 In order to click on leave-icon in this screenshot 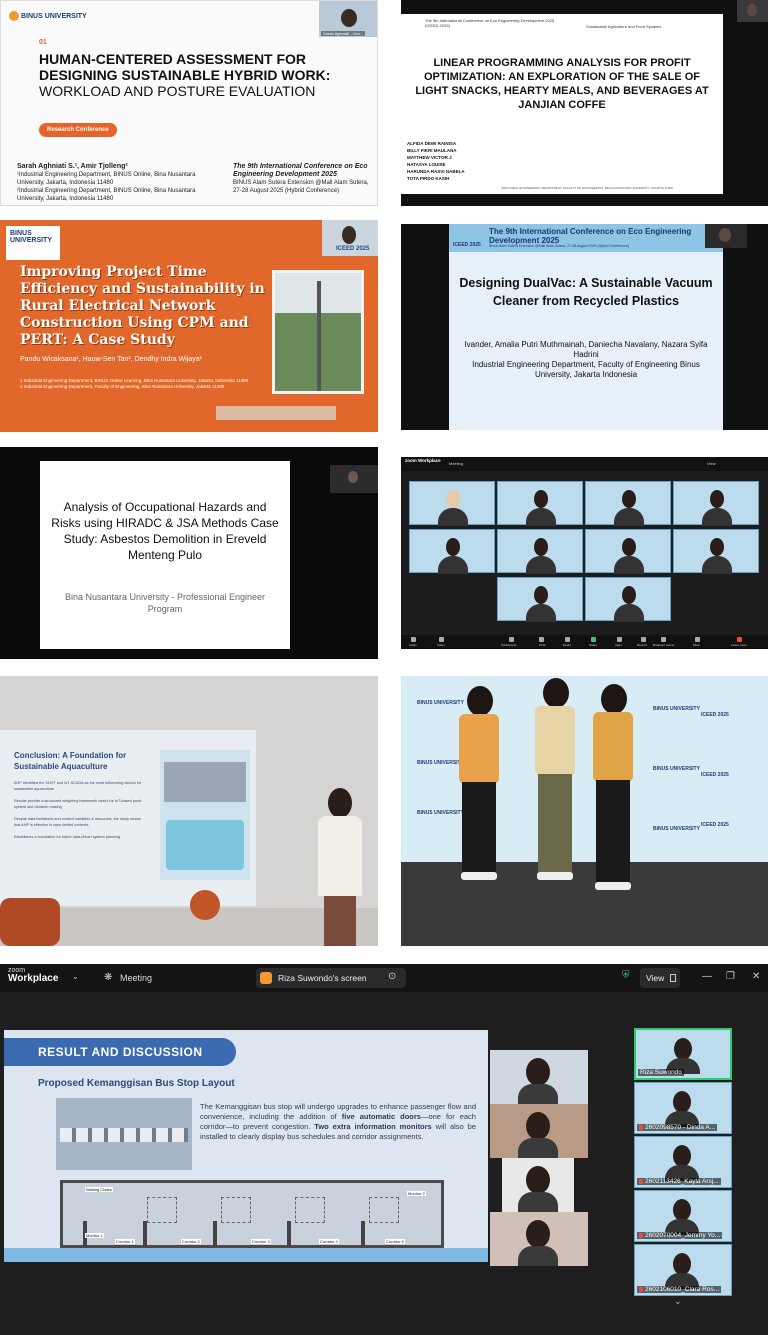, I will do `click(739, 639)`.